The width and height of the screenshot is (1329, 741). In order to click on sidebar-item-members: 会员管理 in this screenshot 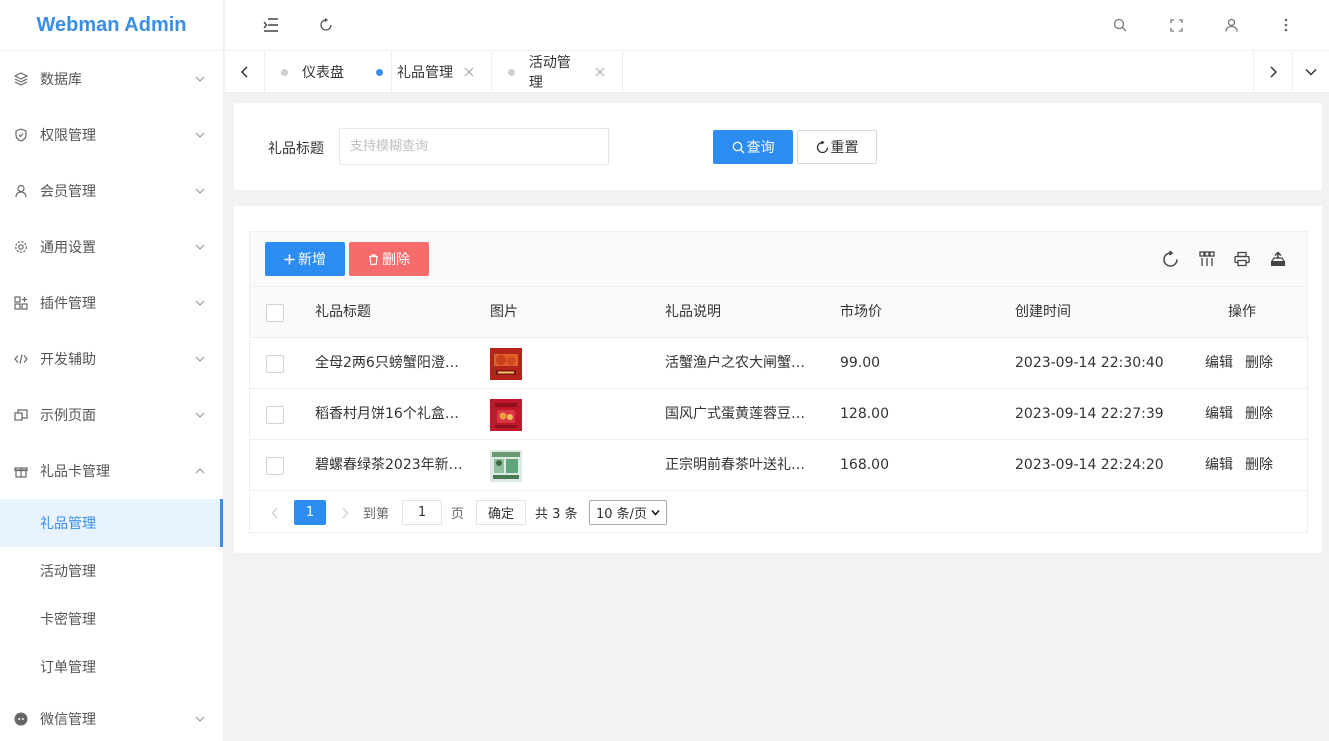, I will do `click(111, 191)`.